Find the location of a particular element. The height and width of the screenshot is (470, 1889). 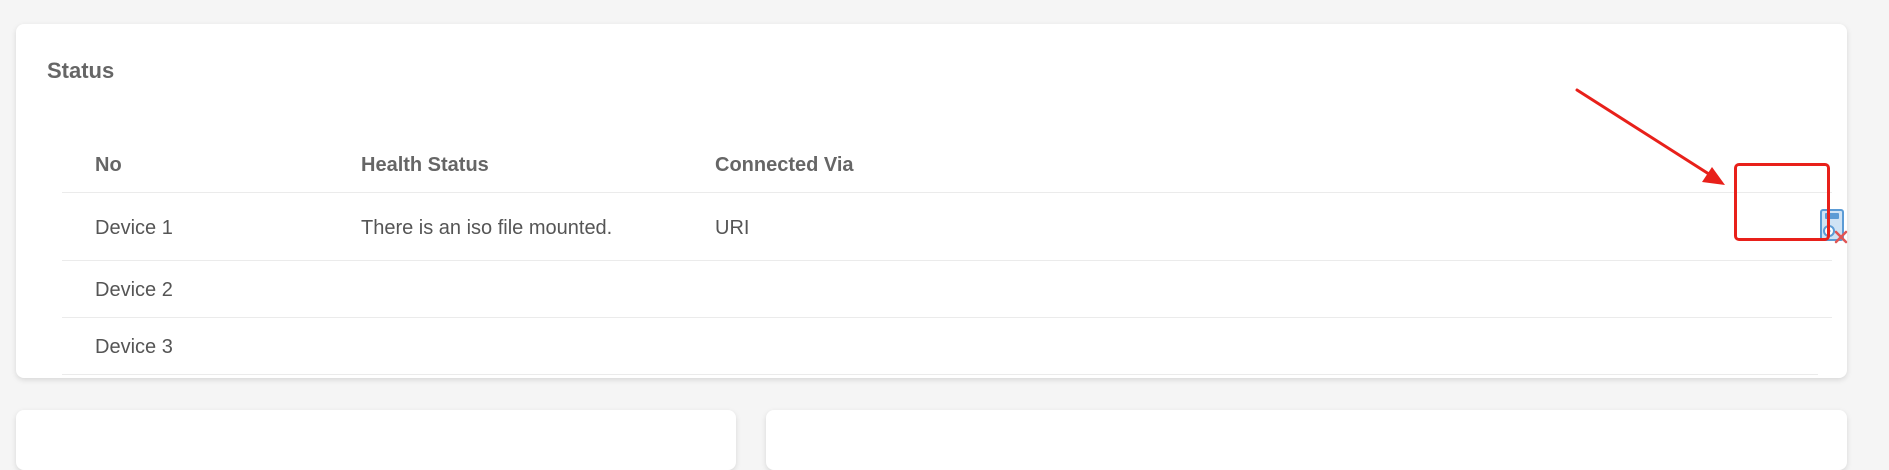

bottom-left-panel is located at coordinates (376, 440).